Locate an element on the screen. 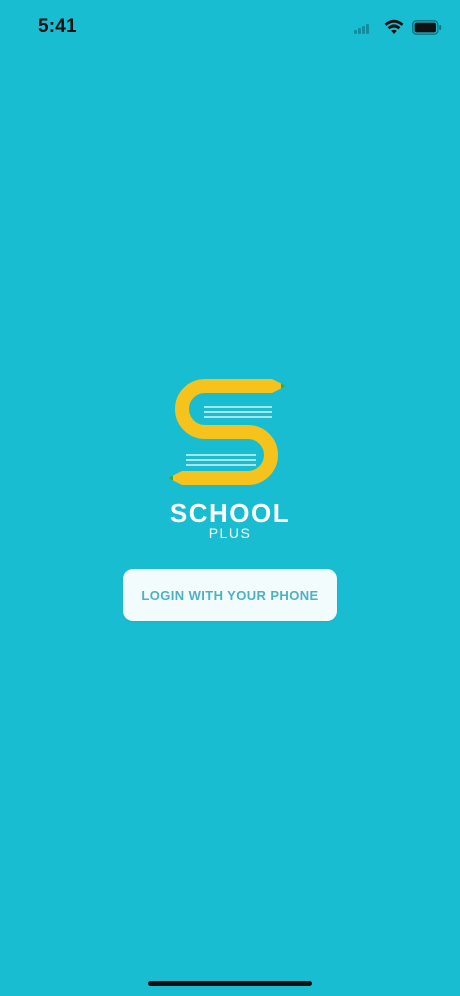  login-with-phone-button: LOGIN WITH YOUR PHONE is located at coordinates (230, 595).